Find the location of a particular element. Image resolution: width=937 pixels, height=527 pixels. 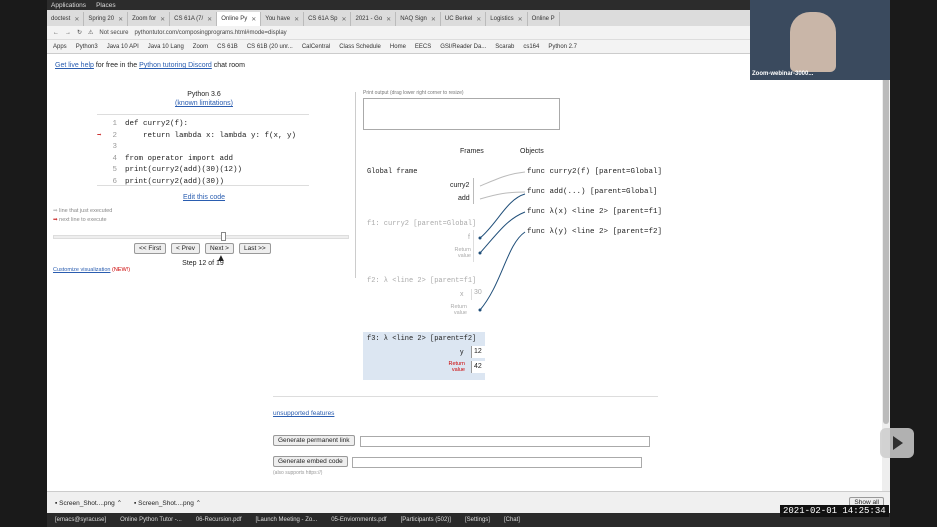

security-warning-icon: ⚠ is located at coordinates (91, 33).